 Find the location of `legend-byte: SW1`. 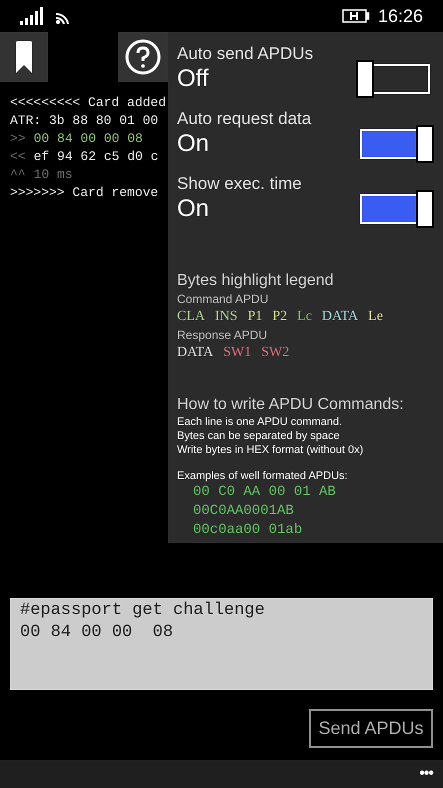

legend-byte: SW1 is located at coordinates (237, 353).